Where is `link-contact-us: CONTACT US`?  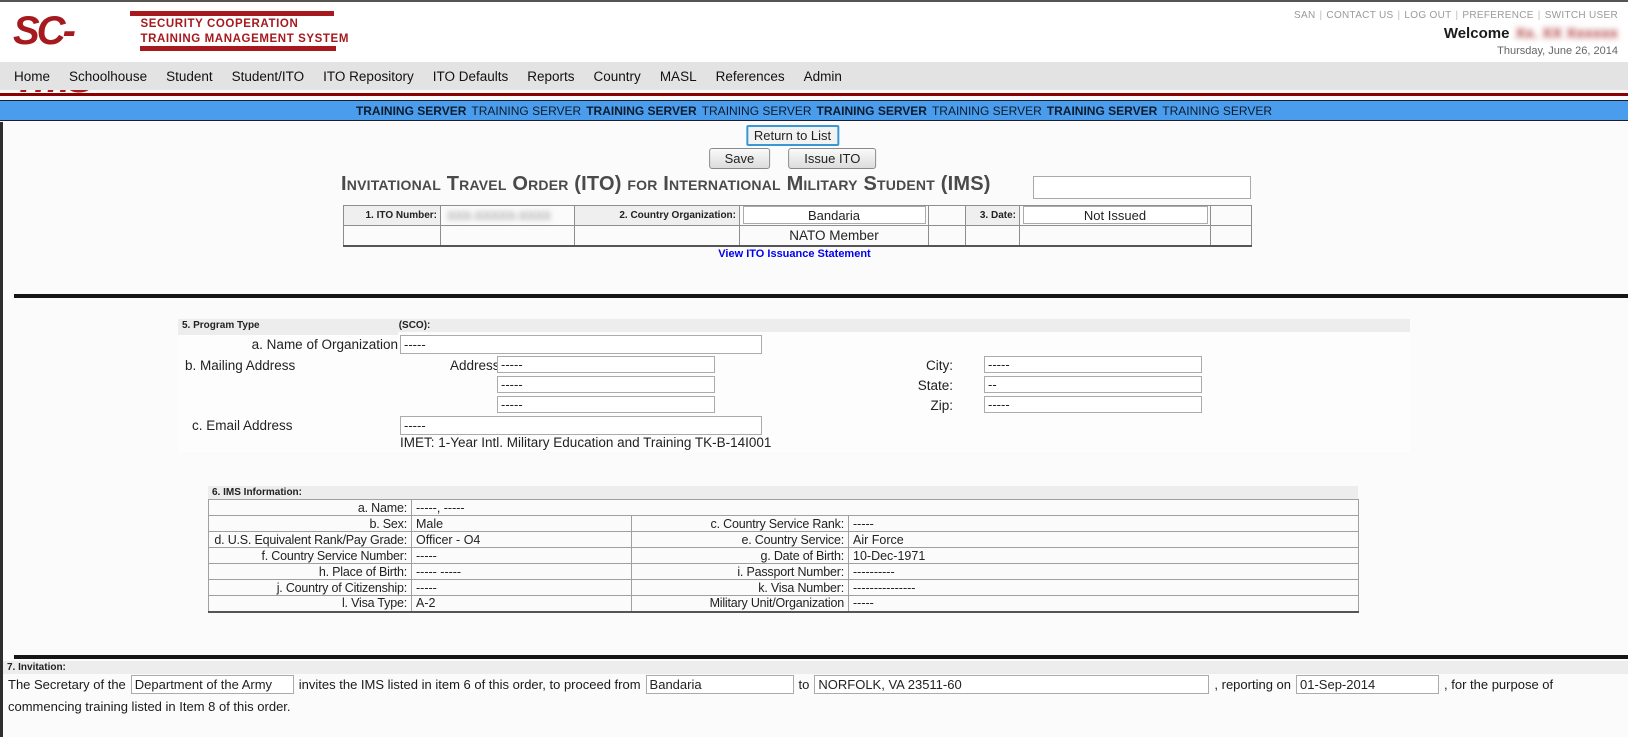 link-contact-us: CONTACT US is located at coordinates (1359, 15).